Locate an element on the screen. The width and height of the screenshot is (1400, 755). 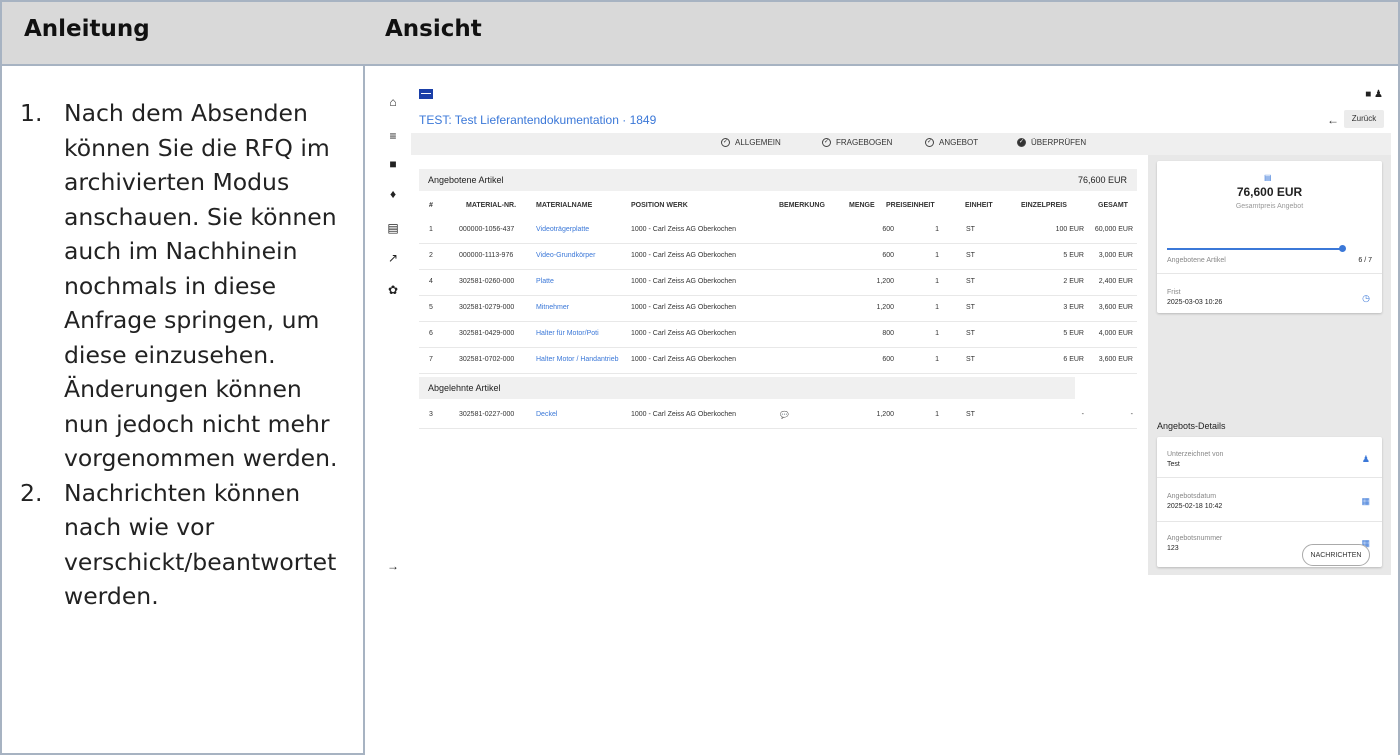
hand-coin-icon: ♦ is located at coordinates (393, 194).